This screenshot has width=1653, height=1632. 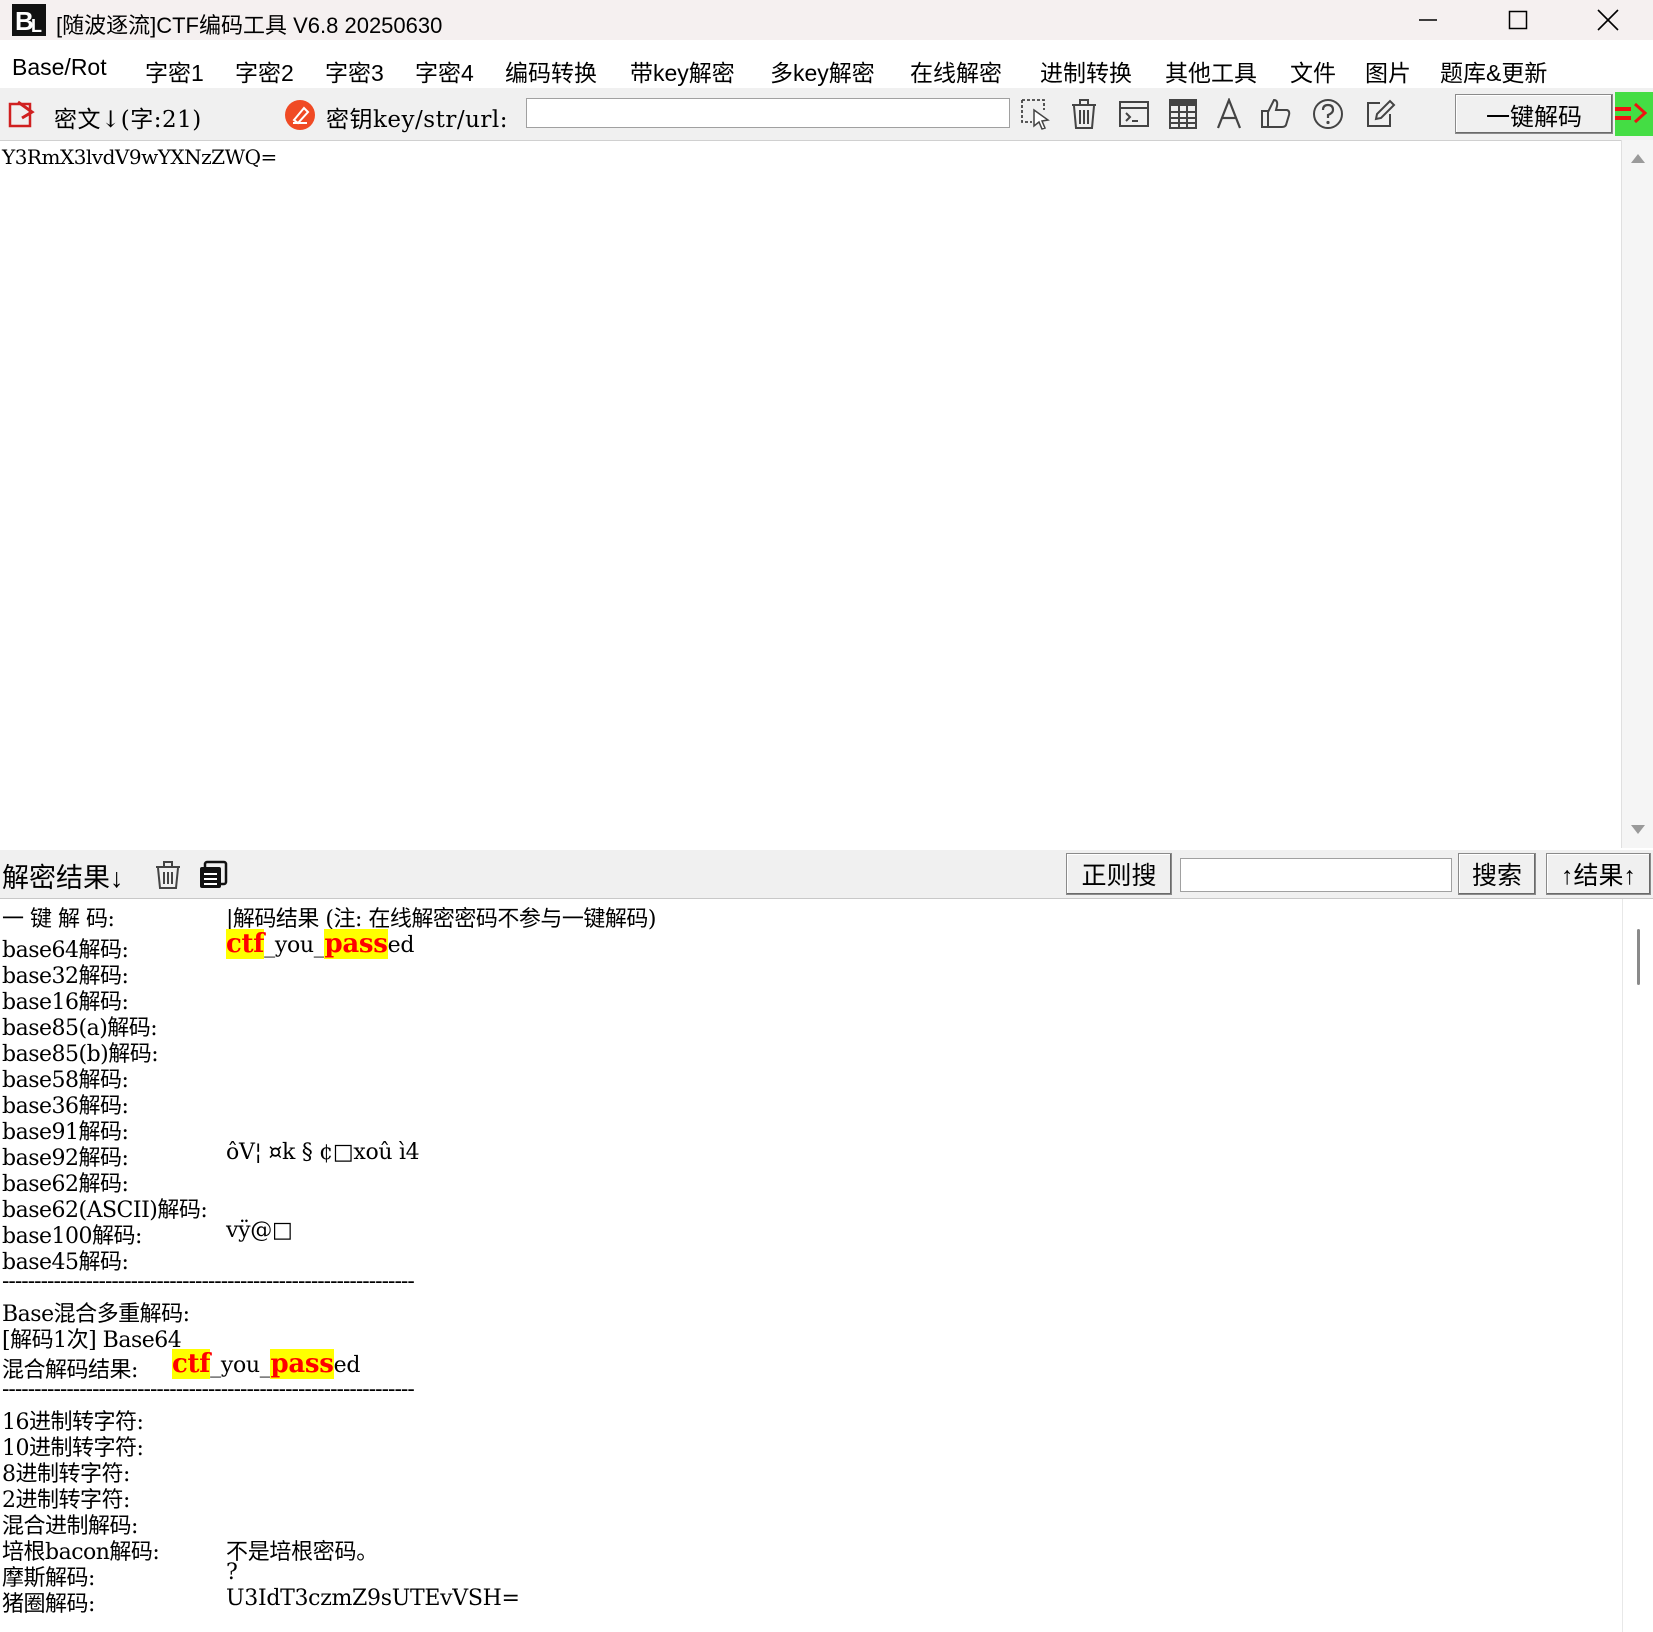 I want to click on mixed-tail: ed, so click(x=347, y=1365).